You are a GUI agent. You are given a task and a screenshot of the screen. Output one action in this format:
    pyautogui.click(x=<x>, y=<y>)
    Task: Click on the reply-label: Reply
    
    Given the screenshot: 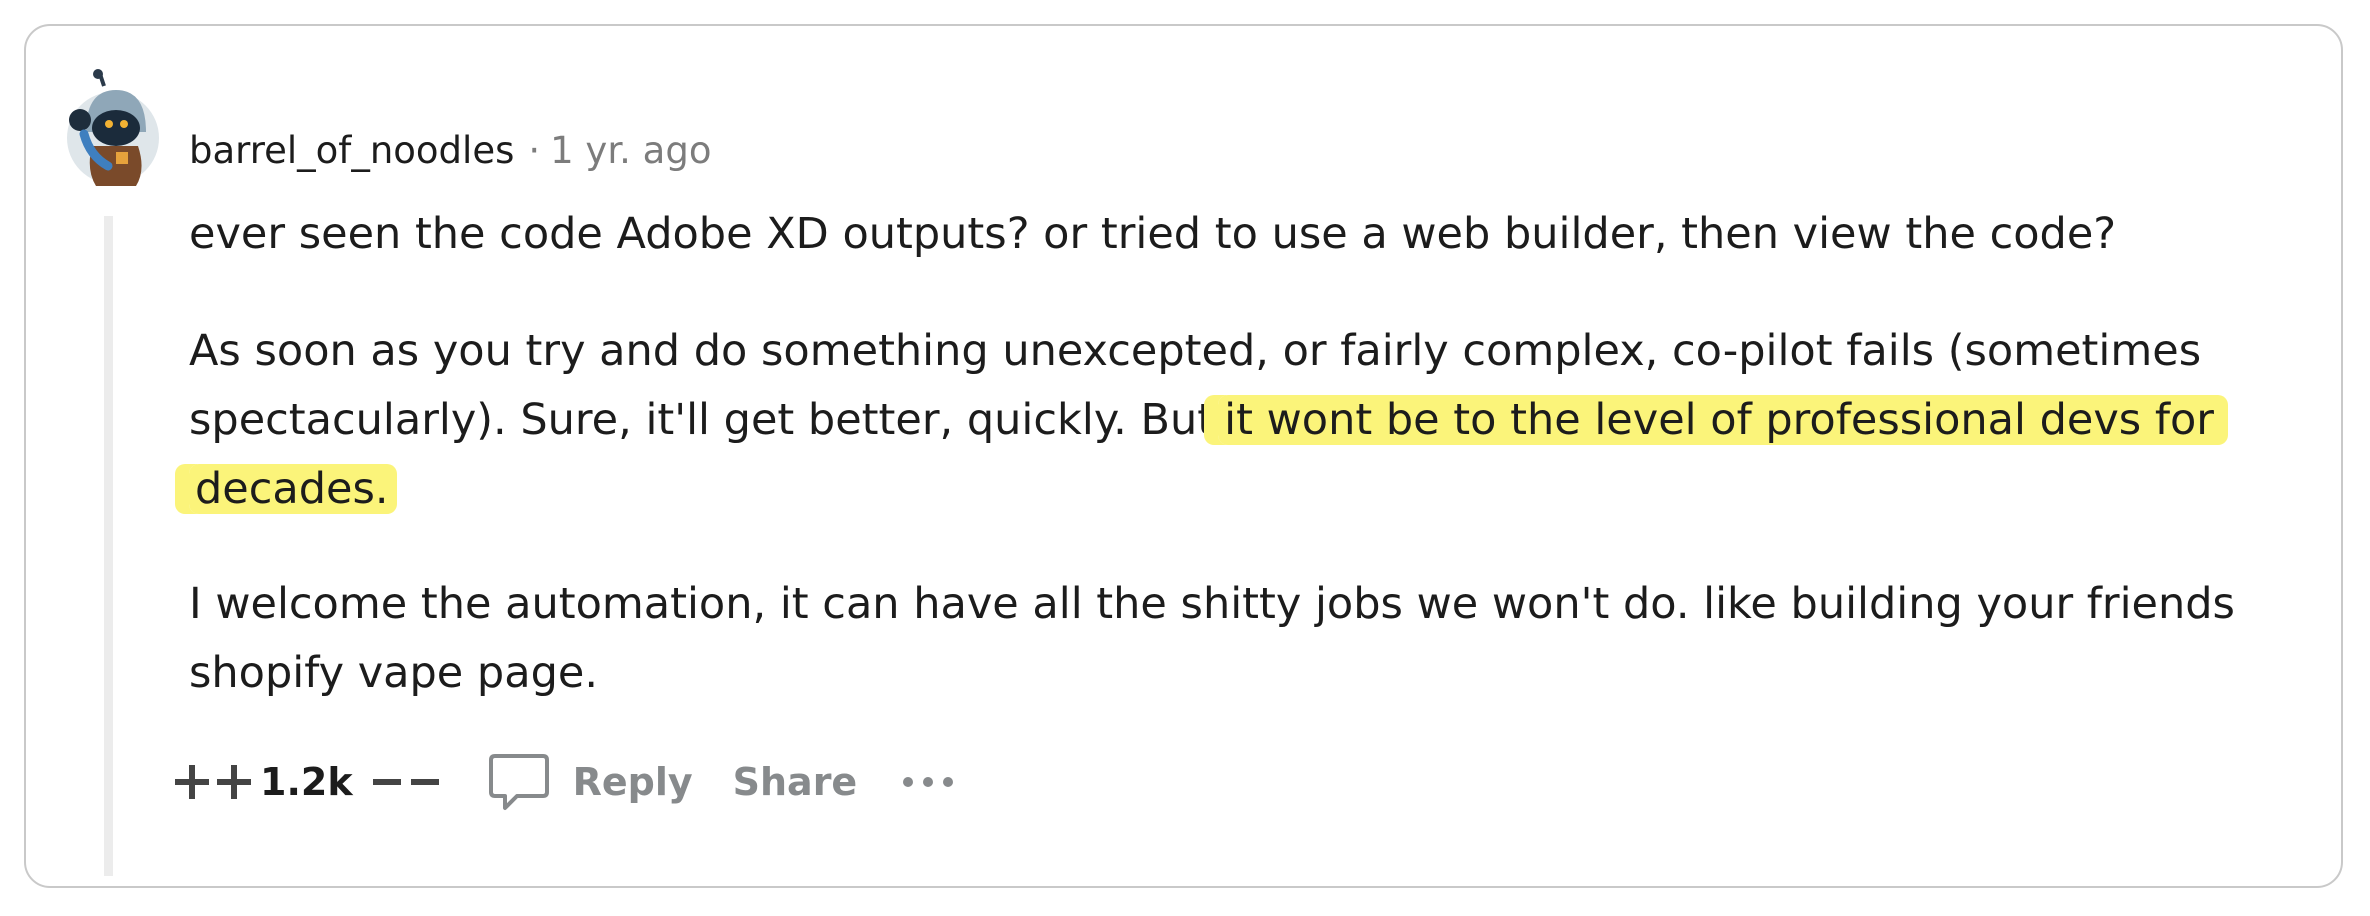 What is the action you would take?
    pyautogui.click(x=632, y=782)
    